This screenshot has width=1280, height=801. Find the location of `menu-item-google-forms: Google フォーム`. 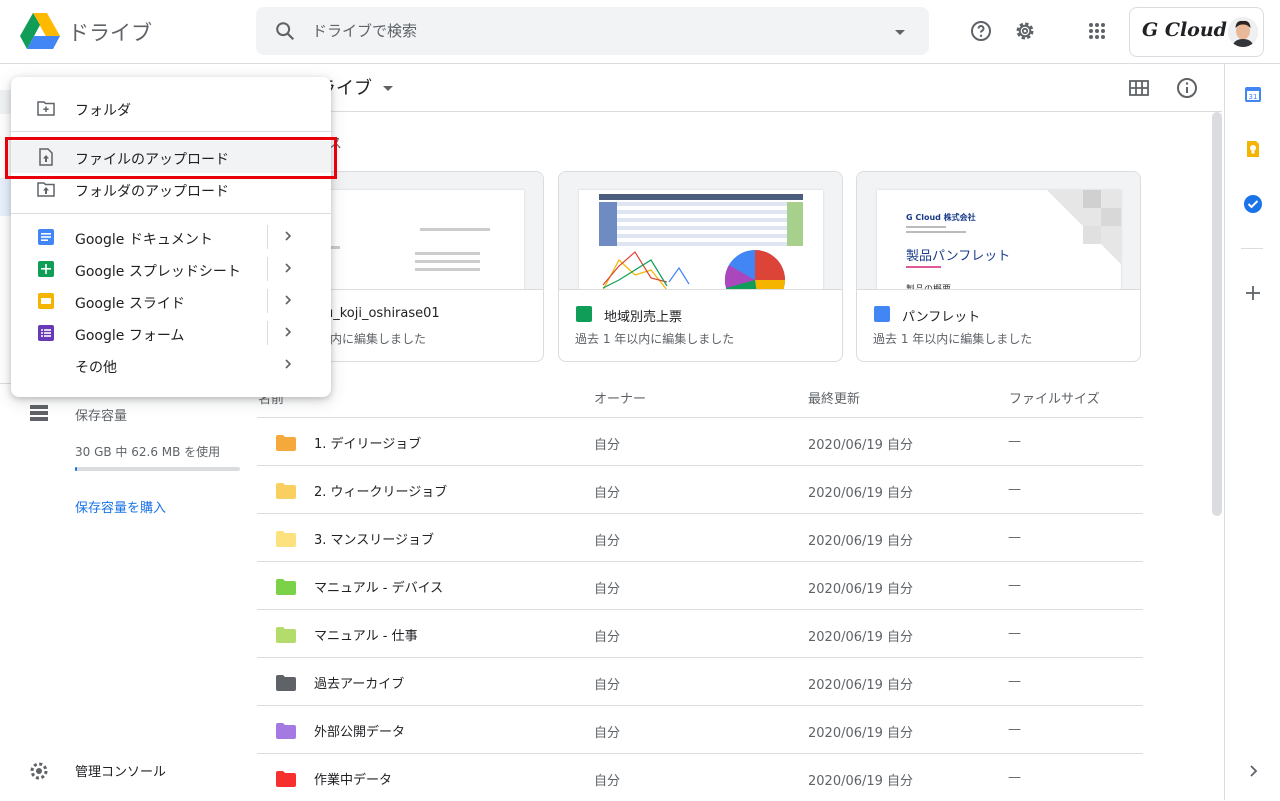

menu-item-google-forms: Google フォーム is located at coordinates (171, 333).